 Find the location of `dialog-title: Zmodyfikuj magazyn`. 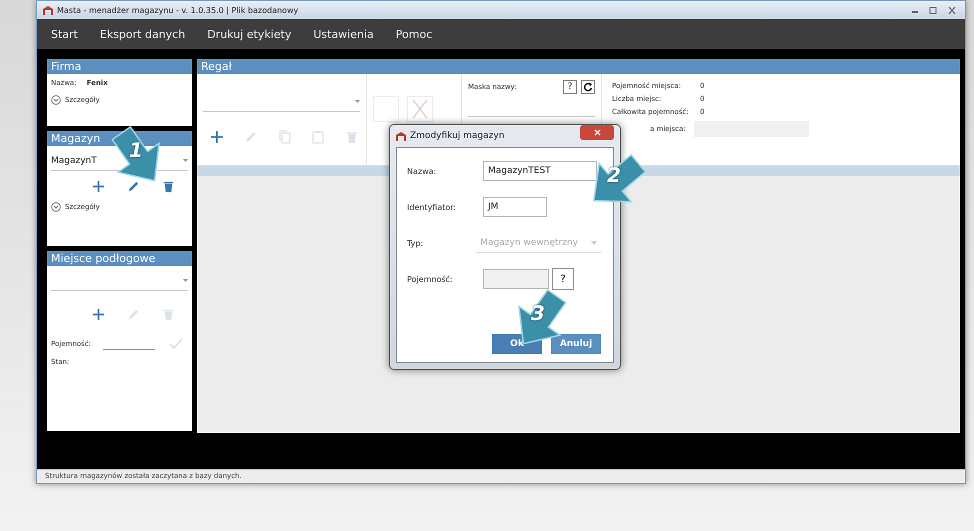

dialog-title: Zmodyfikuj magazyn is located at coordinates (457, 136).